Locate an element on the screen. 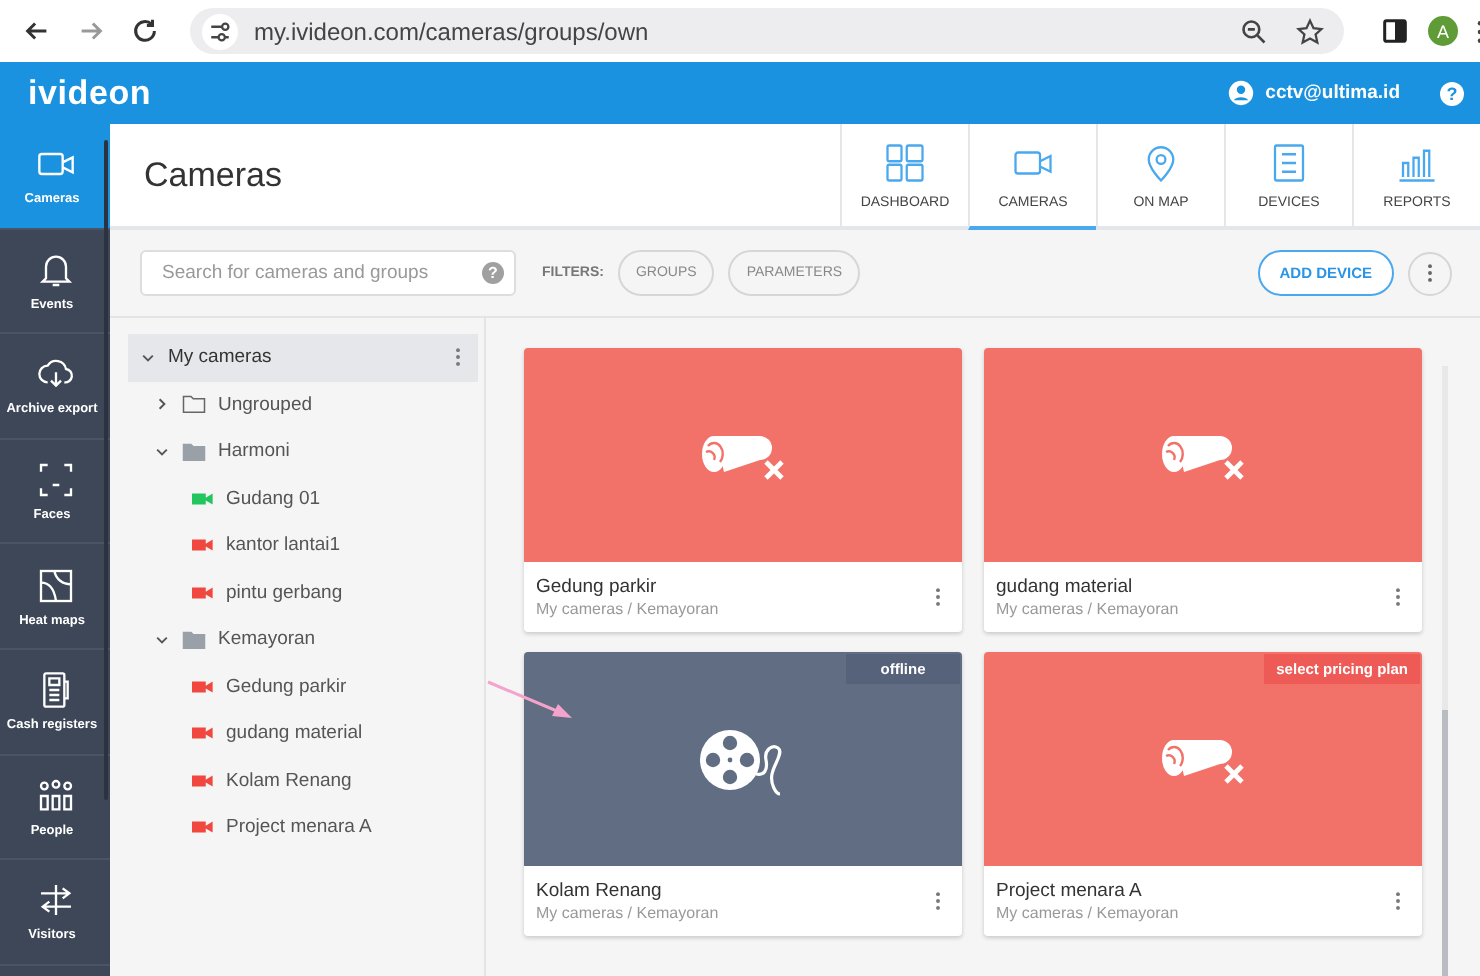 The height and width of the screenshot is (976, 1480). tree-item: Harmoni is located at coordinates (303, 451).